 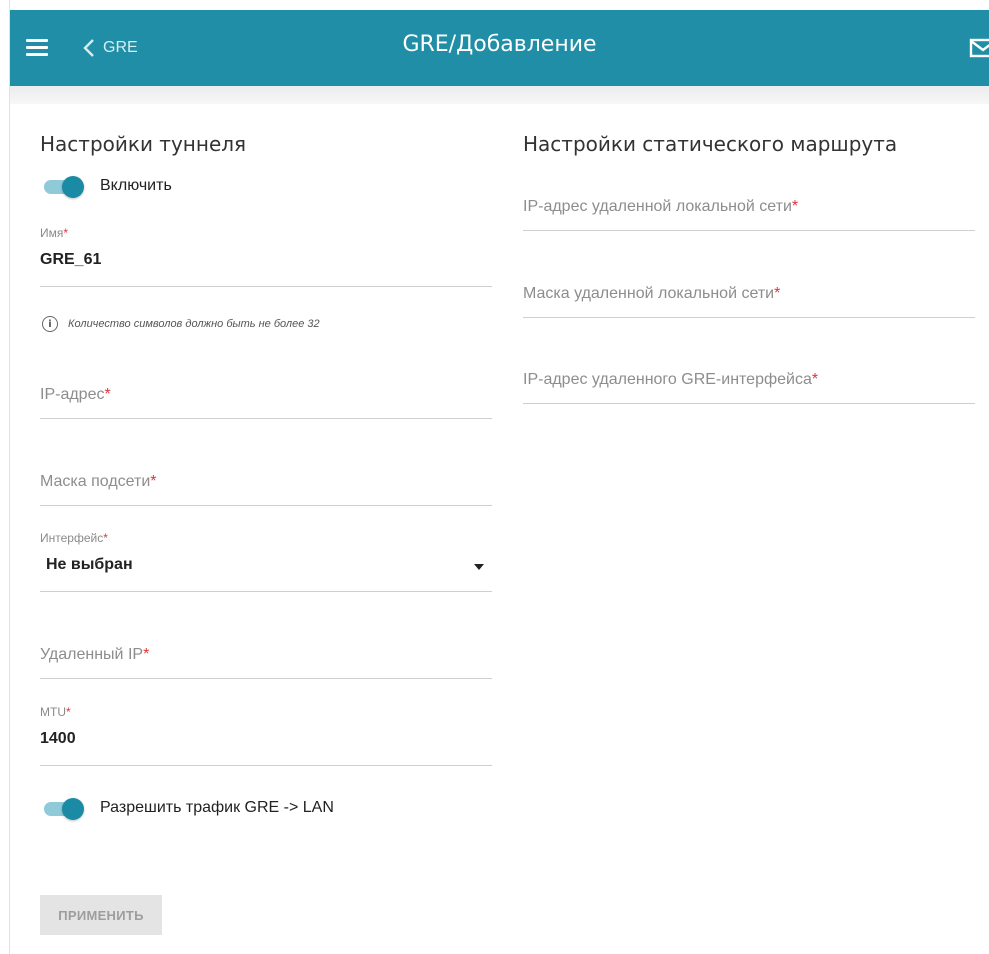 What do you see at coordinates (58, 738) in the screenshot?
I see `mtu-field-value: 1400` at bounding box center [58, 738].